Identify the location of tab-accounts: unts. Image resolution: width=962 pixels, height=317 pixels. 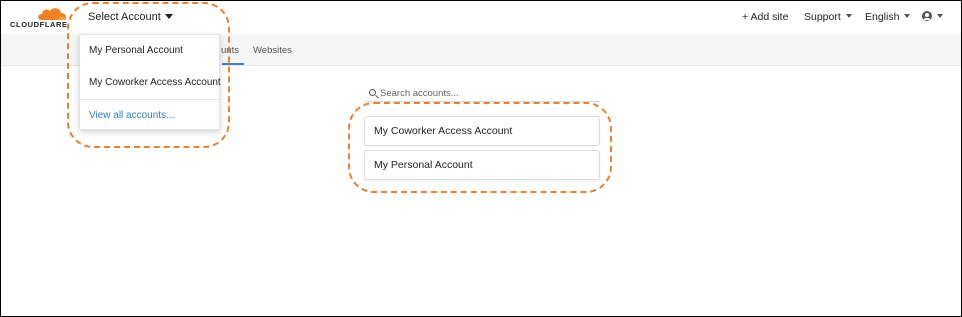
(230, 50).